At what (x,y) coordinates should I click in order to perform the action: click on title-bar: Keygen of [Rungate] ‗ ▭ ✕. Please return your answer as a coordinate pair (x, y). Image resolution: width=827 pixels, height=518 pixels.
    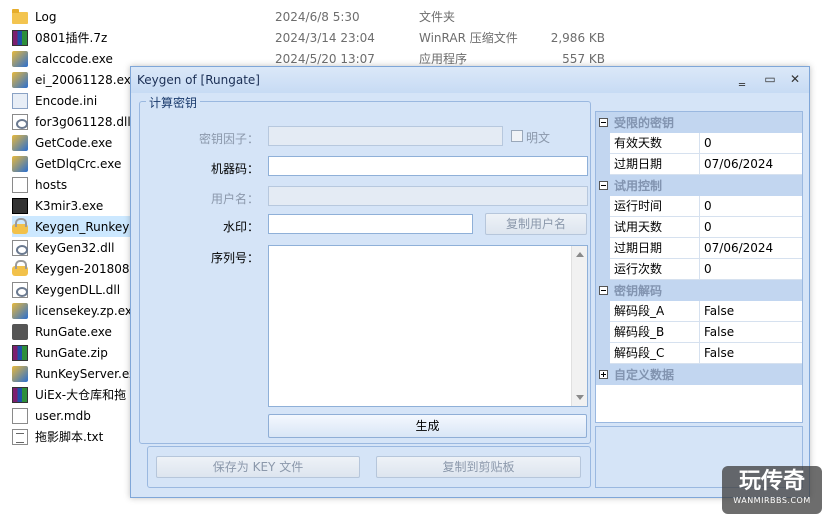
    Looking at the image, I should click on (470, 80).